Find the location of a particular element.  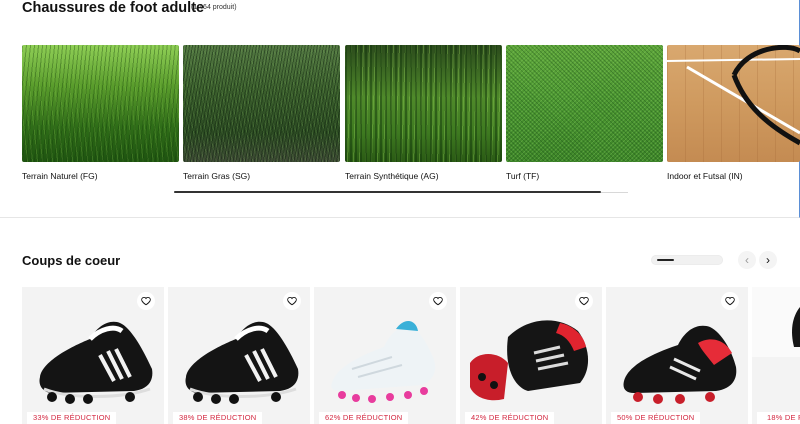

boot-partial-image is located at coordinates (796, 327).